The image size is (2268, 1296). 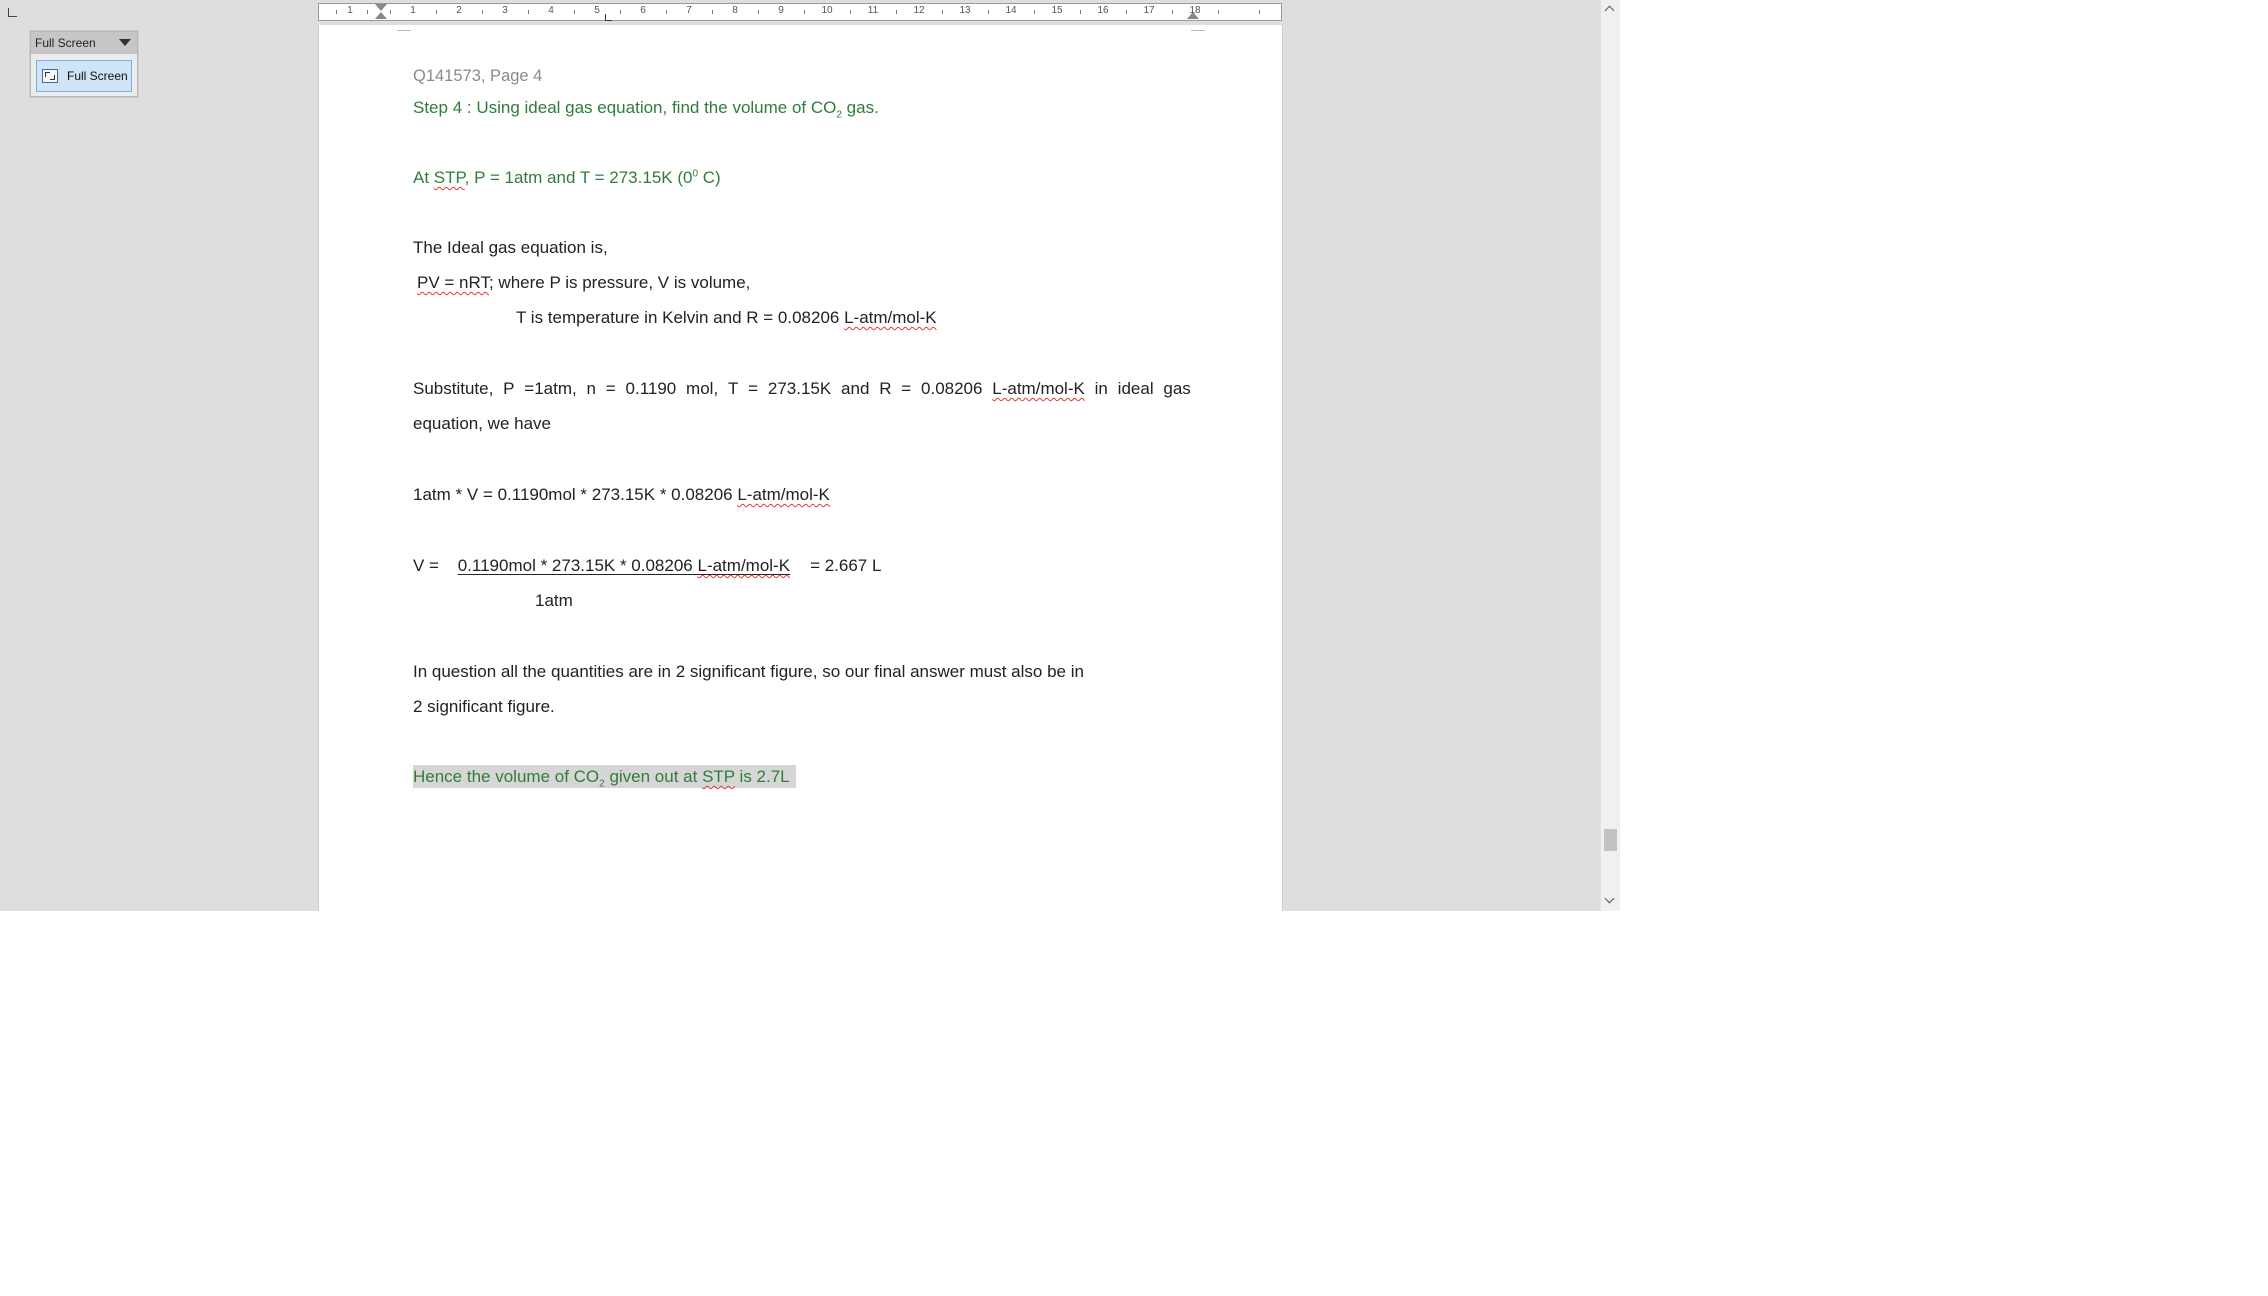 I want to click on volume-label: V =, so click(x=428, y=565).